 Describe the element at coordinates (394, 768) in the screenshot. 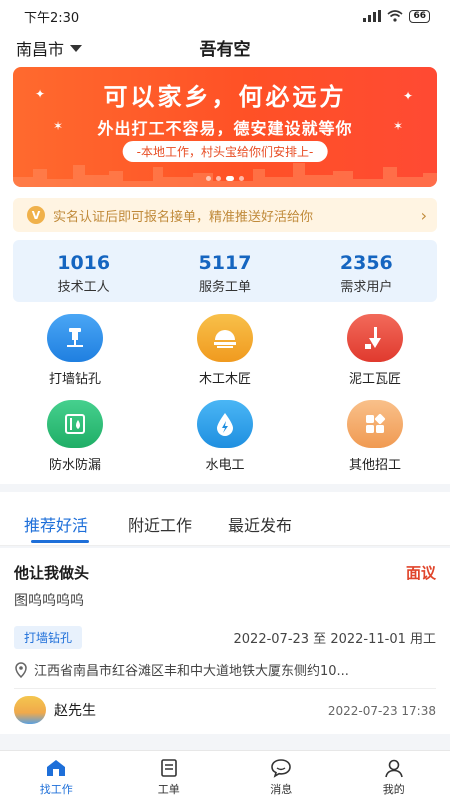

I see `user-icon` at that location.